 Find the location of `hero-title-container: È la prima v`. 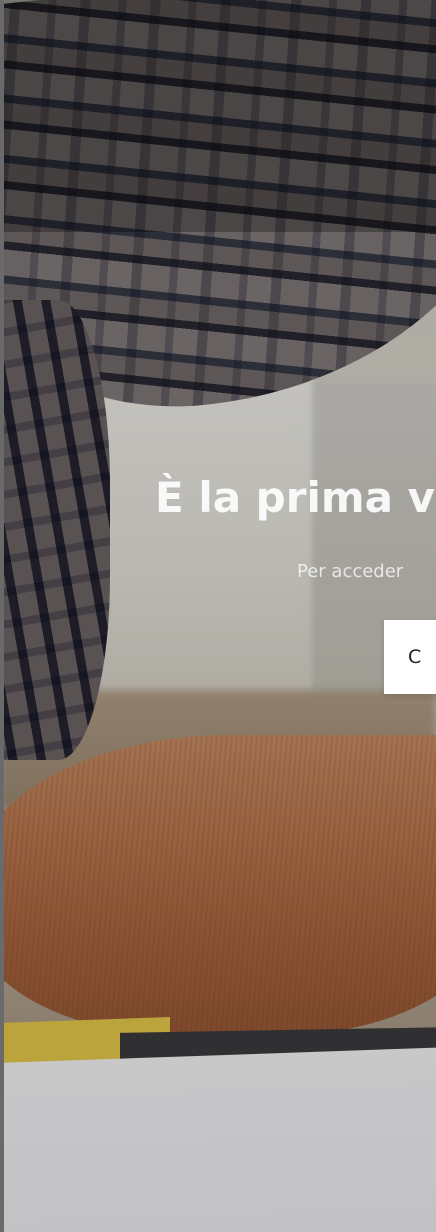

hero-title-container: È la prima v is located at coordinates (295, 498).